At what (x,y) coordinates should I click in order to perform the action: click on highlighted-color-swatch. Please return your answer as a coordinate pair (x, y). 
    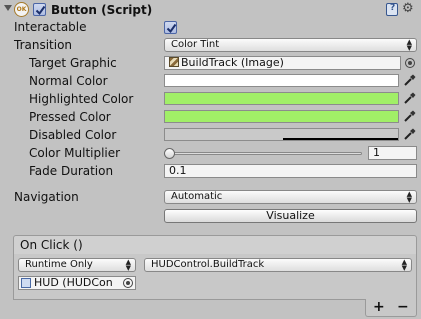
    Looking at the image, I should click on (281, 98).